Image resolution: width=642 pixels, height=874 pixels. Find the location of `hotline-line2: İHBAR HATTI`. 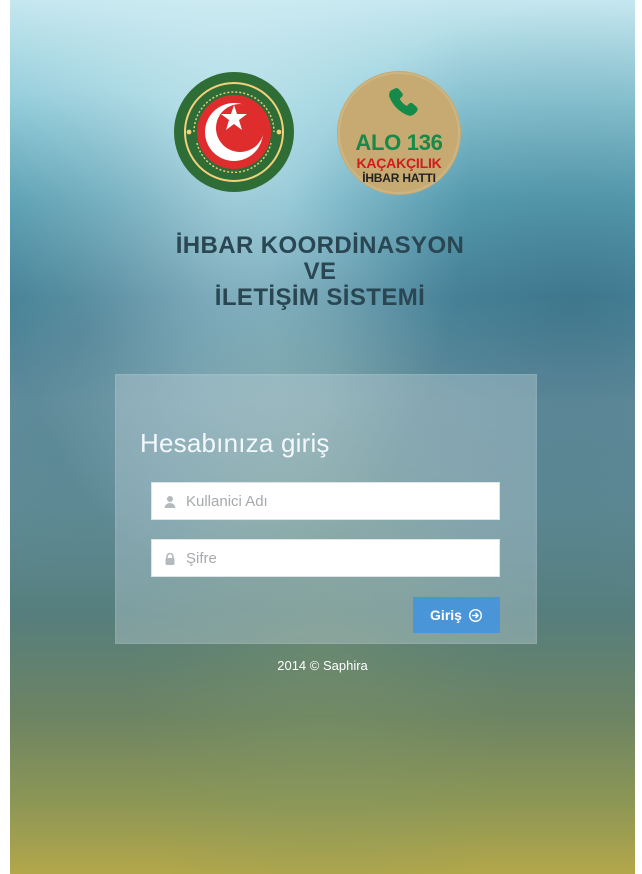

hotline-line2: İHBAR HATTI is located at coordinates (399, 178).